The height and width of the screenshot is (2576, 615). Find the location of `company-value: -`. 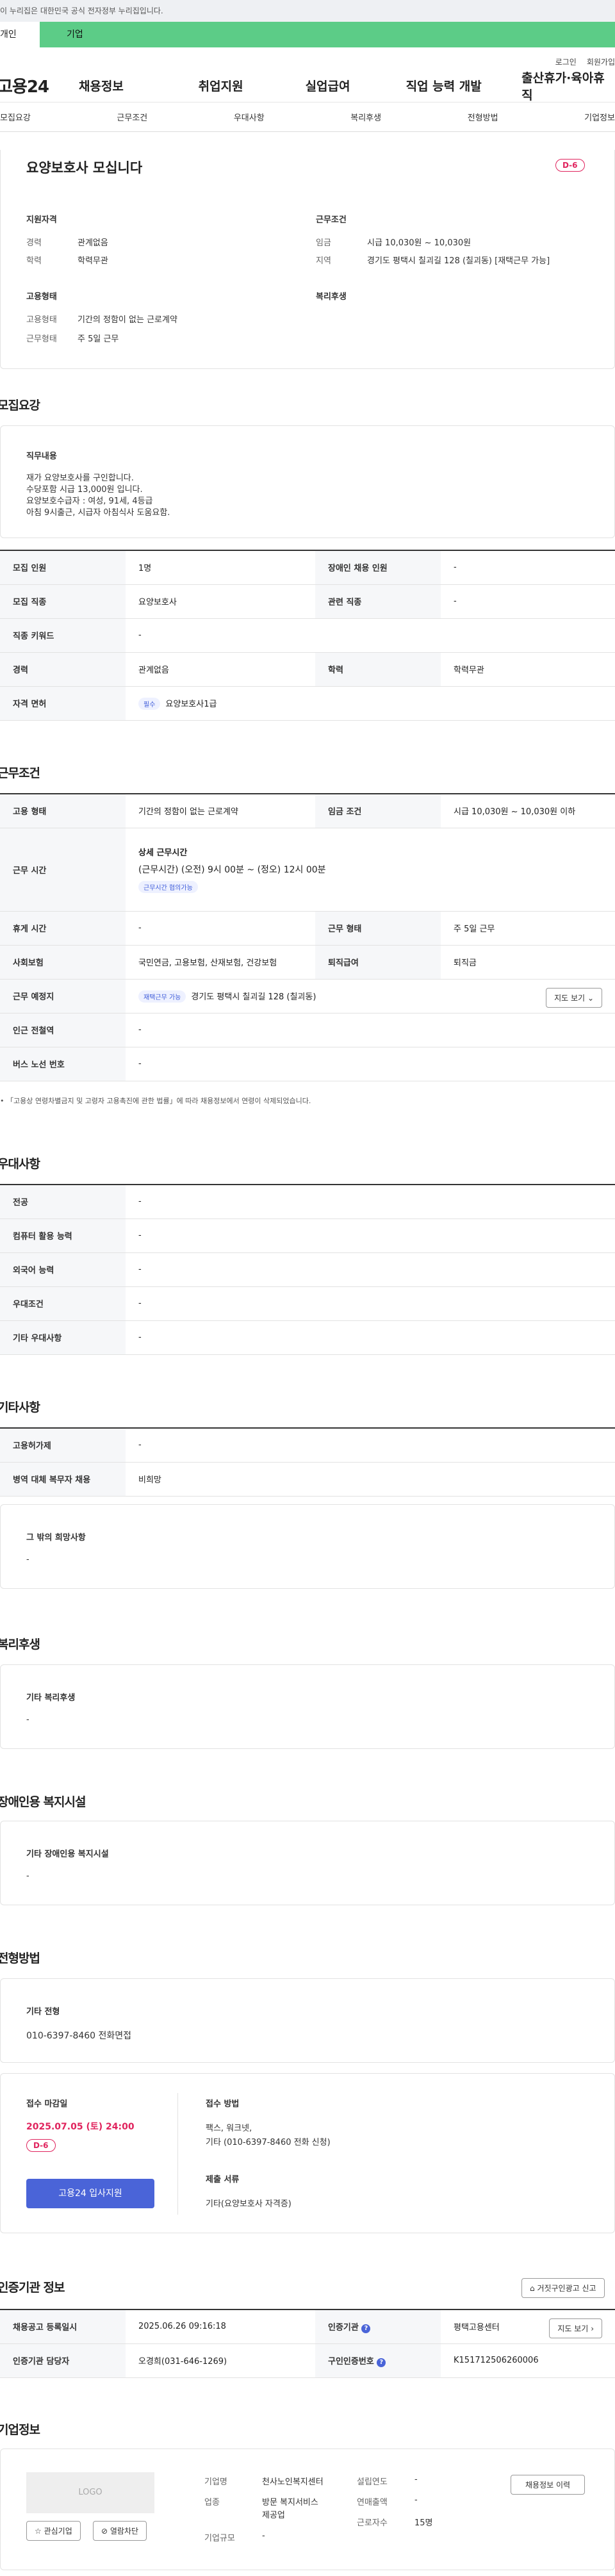

company-value: - is located at coordinates (416, 2479).